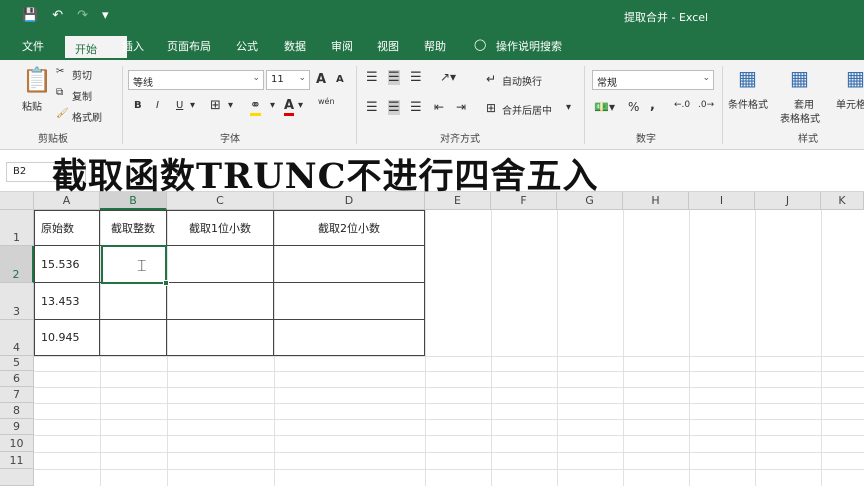  Describe the element at coordinates (288, 80) in the screenshot. I see `font-size-dropdown: 11 ⌄` at that location.